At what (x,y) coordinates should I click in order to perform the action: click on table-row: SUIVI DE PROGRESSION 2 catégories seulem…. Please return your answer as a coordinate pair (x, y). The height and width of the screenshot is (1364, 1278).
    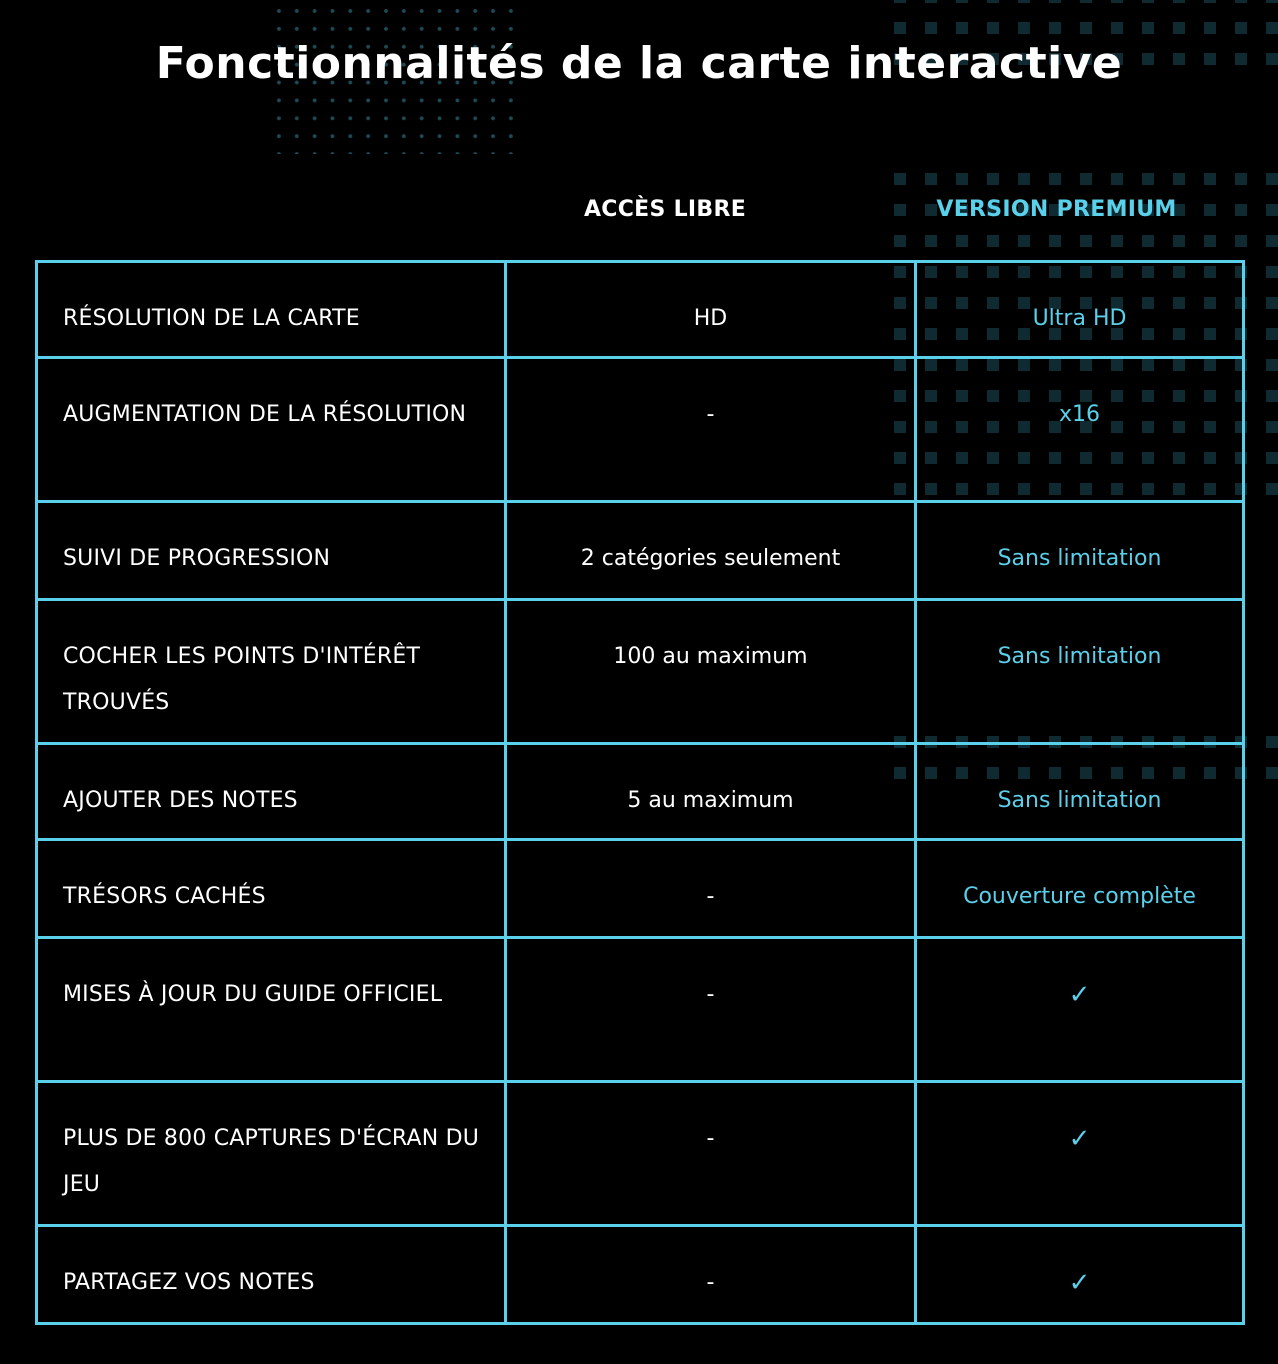
    Looking at the image, I should click on (640, 550).